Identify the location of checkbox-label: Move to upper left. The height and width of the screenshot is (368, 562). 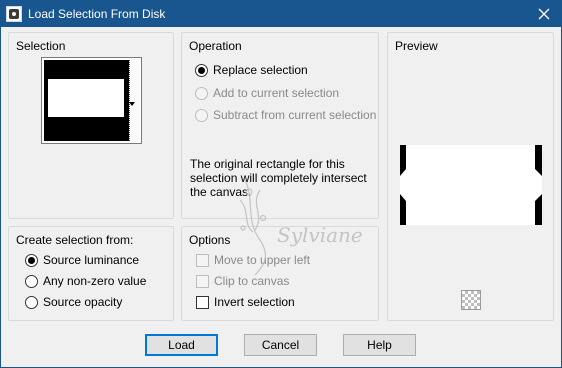
(262, 260).